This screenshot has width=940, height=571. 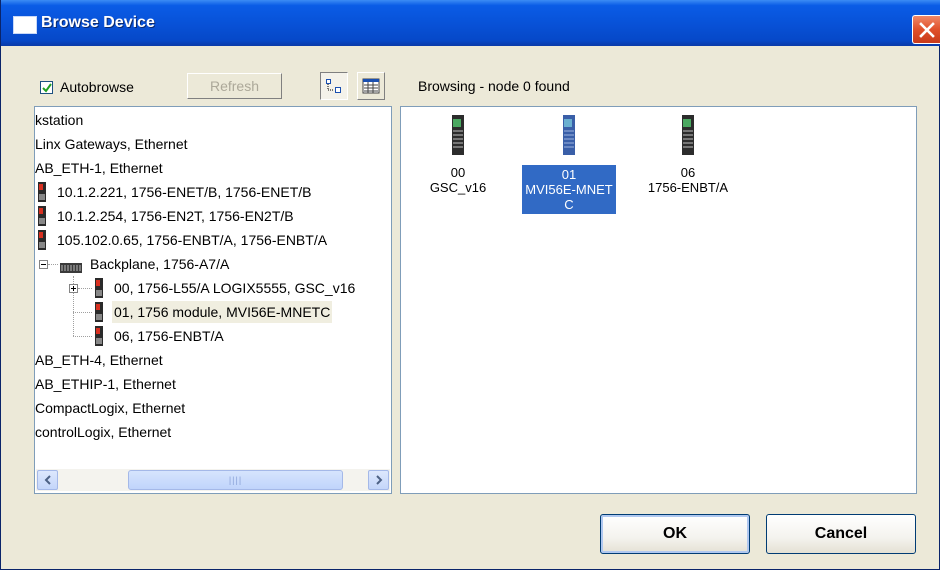 I want to click on tree-item: 00, 1756-L55/A LOGIX5555, GSC_v16, so click(x=225, y=288).